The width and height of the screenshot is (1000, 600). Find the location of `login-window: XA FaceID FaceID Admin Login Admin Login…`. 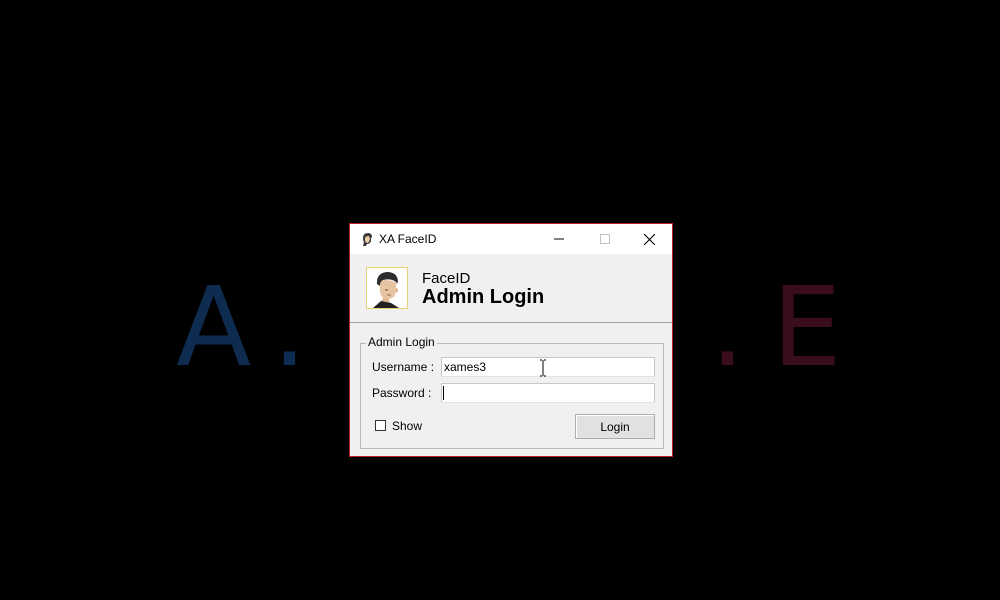

login-window: XA FaceID FaceID Admin Login Admin Login… is located at coordinates (511, 340).